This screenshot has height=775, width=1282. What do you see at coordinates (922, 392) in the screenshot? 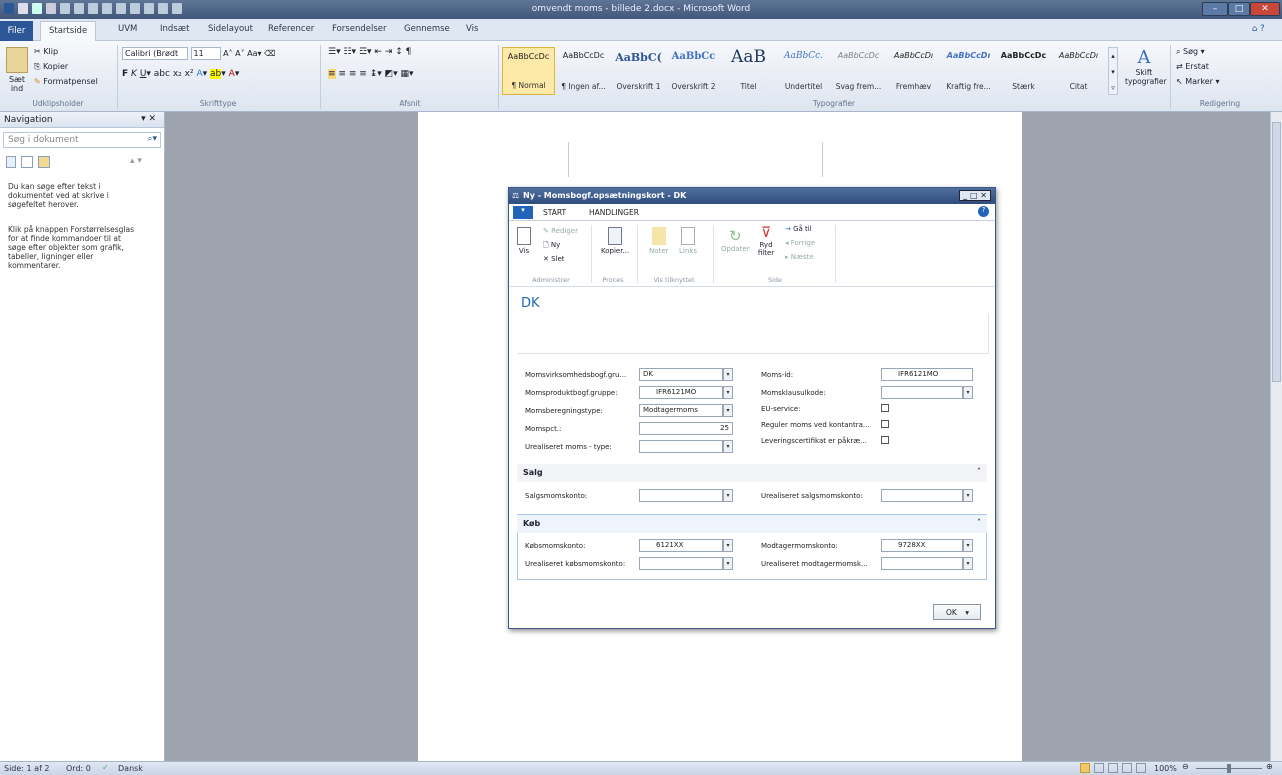
I see `klausul-input` at bounding box center [922, 392].